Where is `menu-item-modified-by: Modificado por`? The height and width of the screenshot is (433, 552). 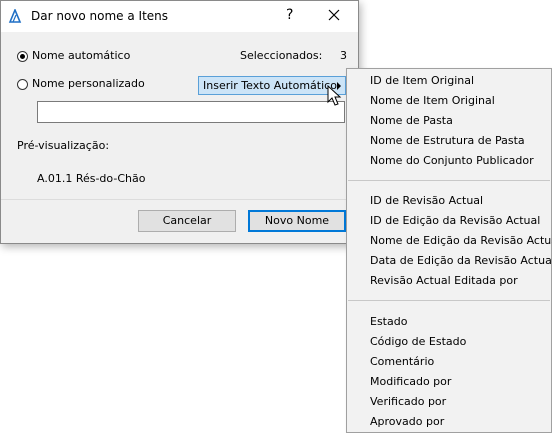 menu-item-modified-by: Modificado por is located at coordinates (410, 381).